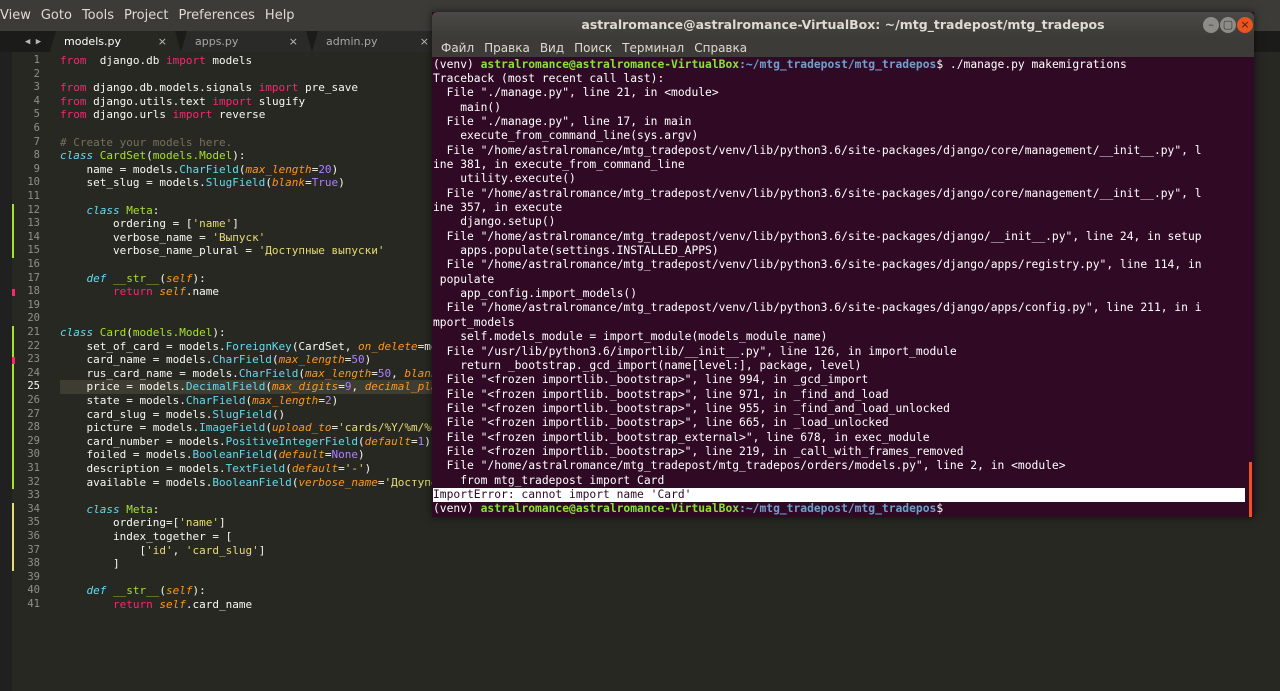 The height and width of the screenshot is (691, 1280). Describe the element at coordinates (115, 41) in the screenshot. I see `tab-models-py: models.py ×` at that location.